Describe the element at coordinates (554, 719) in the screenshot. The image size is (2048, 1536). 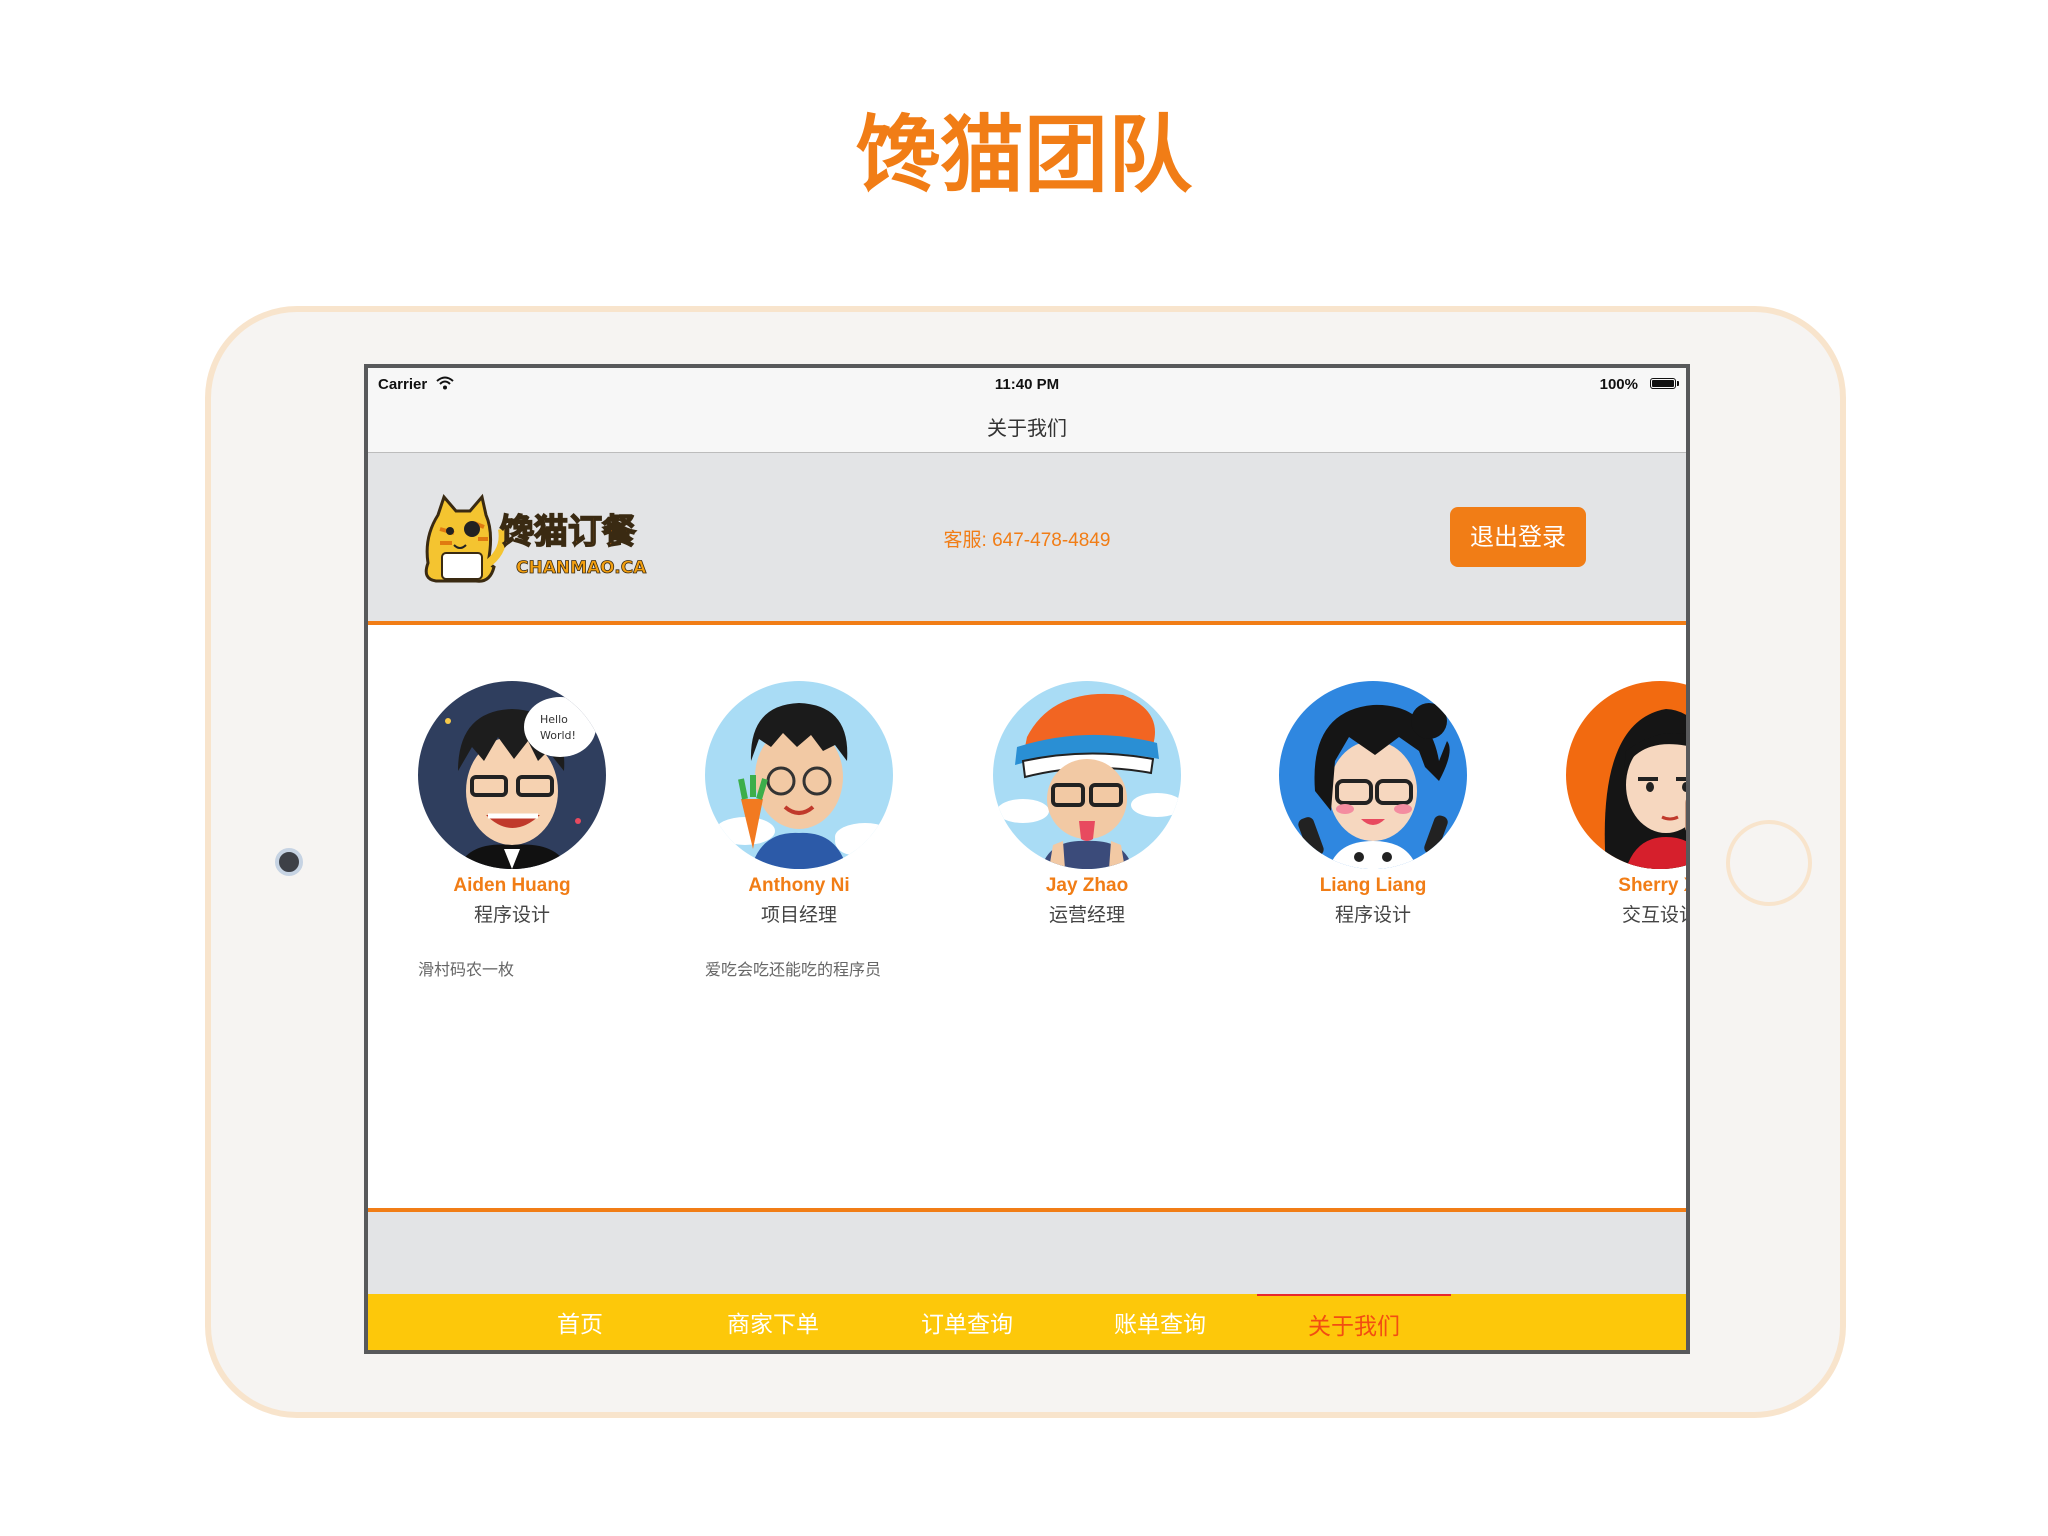
I see `speech-hello: Hello` at that location.